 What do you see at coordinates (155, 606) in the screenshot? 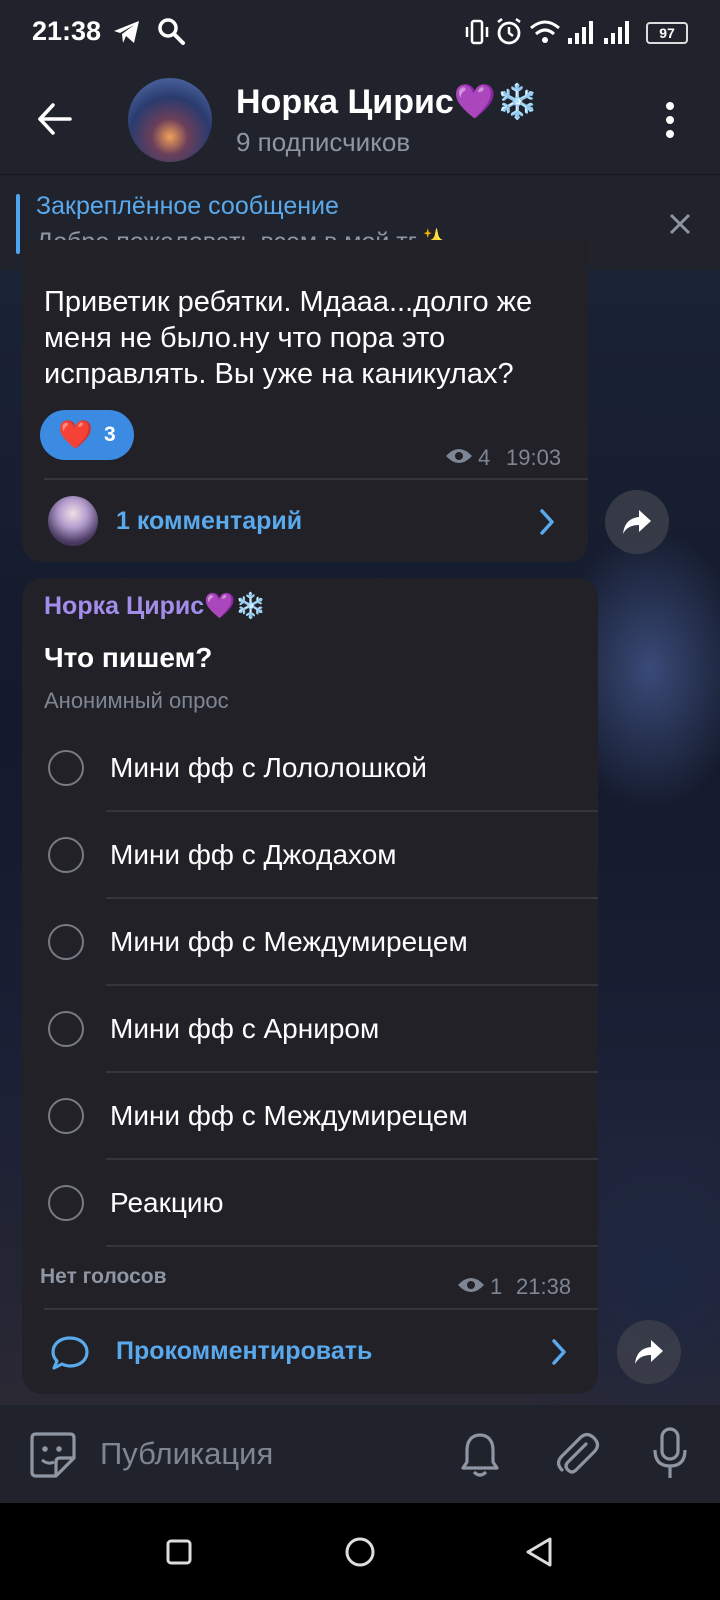
I see `poll-author: Норка Цирис💜❄️` at bounding box center [155, 606].